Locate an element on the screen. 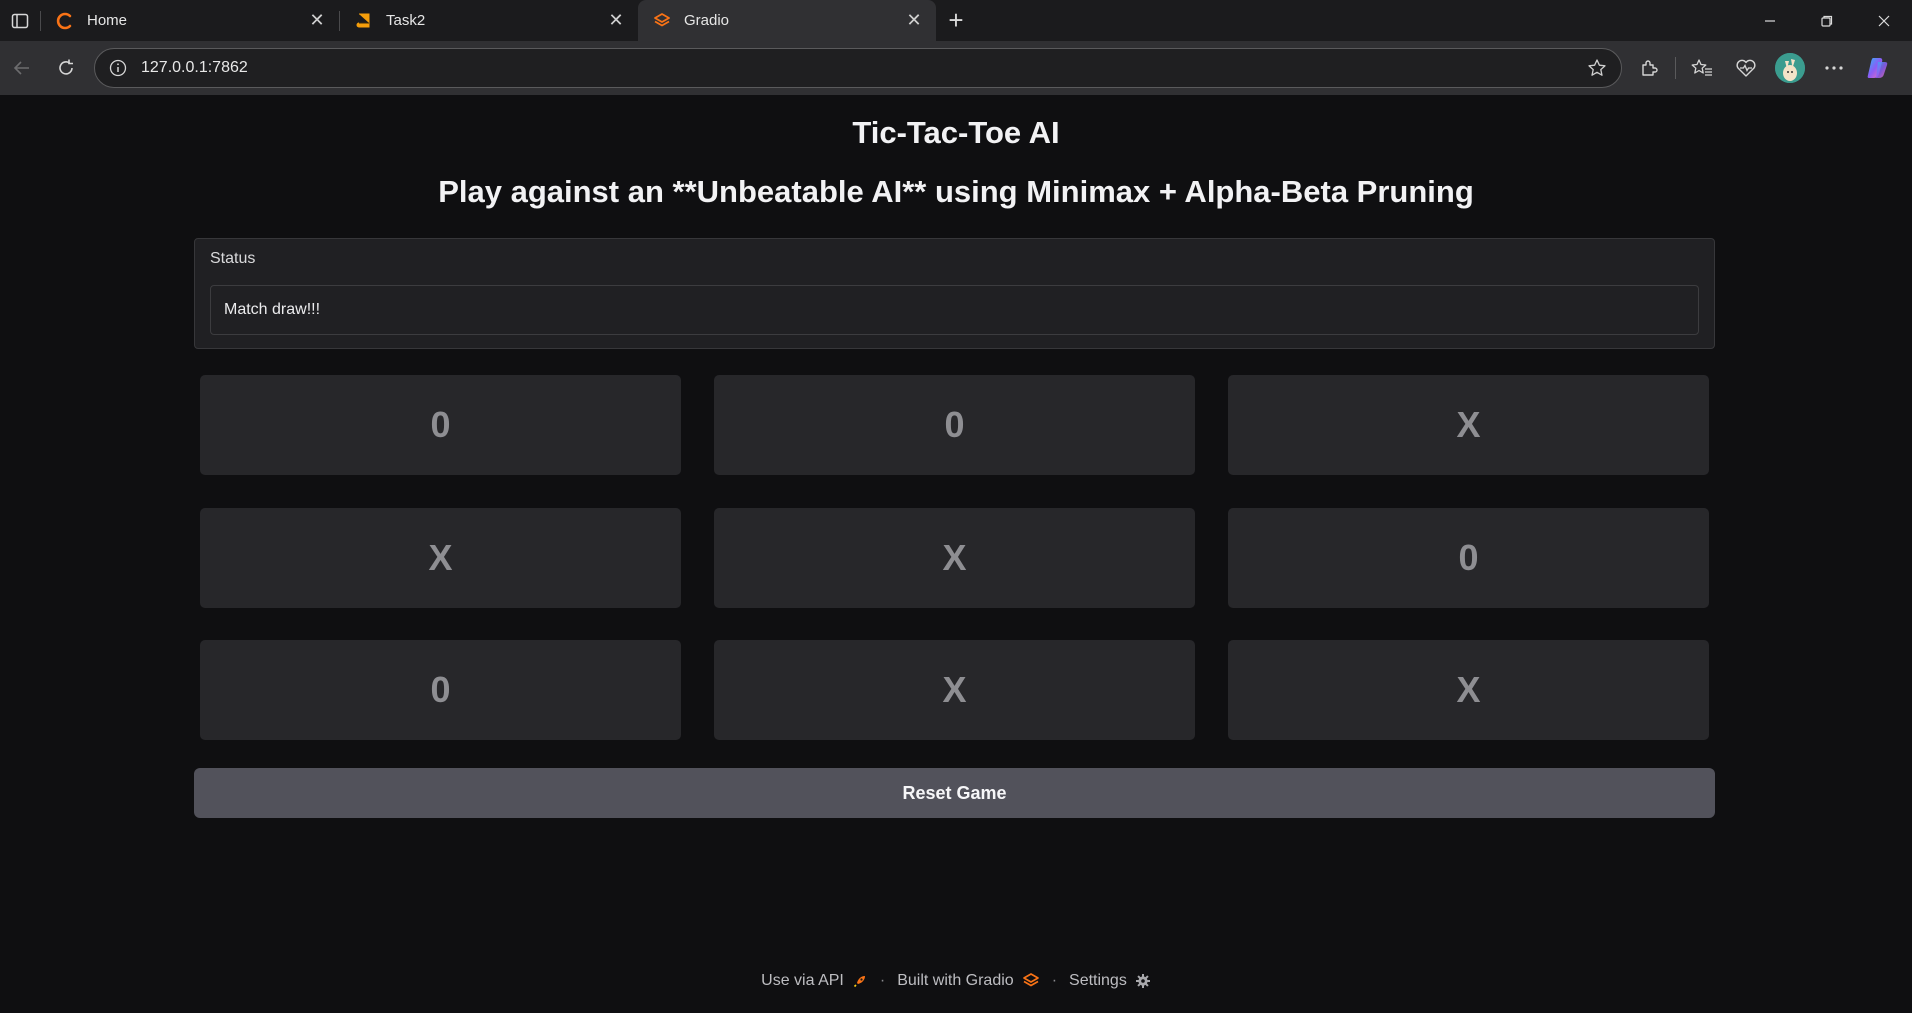 The height and width of the screenshot is (1013, 1912). new-tab-icon: + is located at coordinates (956, 20).